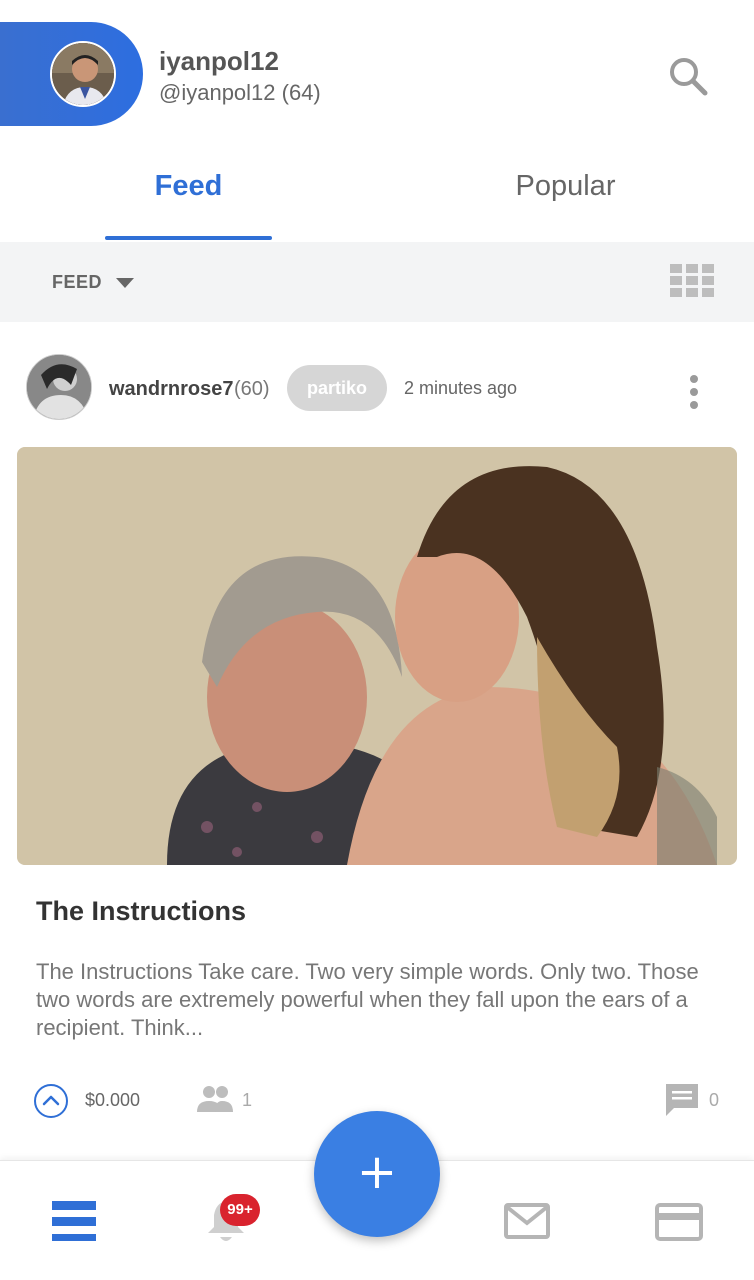  I want to click on grid-view-icon, so click(692, 281).